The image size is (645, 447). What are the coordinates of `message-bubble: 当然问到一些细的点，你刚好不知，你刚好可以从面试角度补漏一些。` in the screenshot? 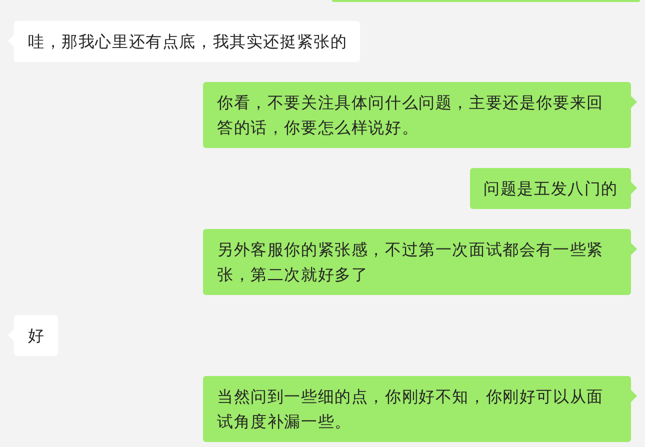 It's located at (417, 409).